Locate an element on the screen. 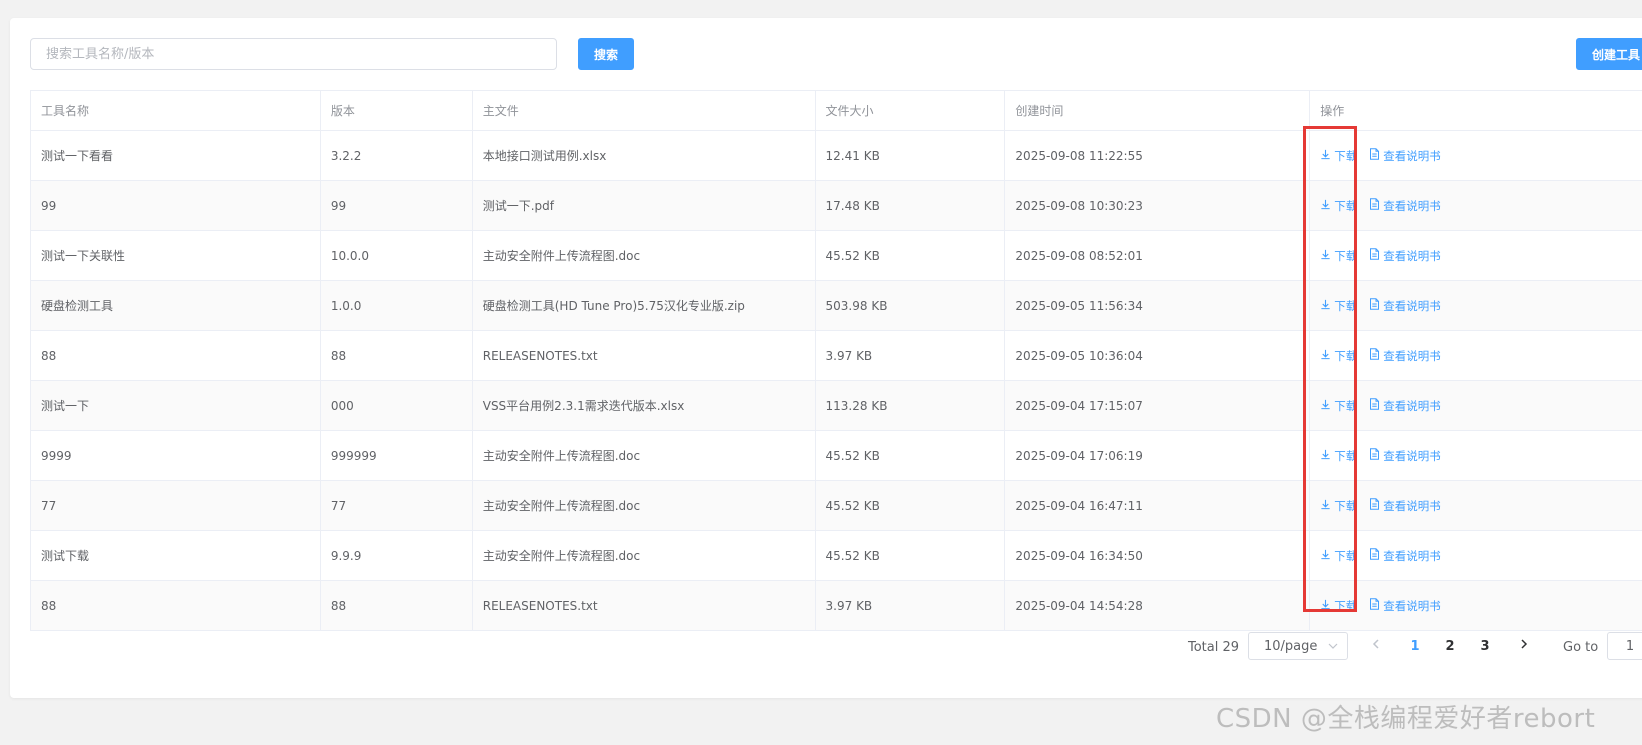  prev-page-button is located at coordinates (1376, 646).